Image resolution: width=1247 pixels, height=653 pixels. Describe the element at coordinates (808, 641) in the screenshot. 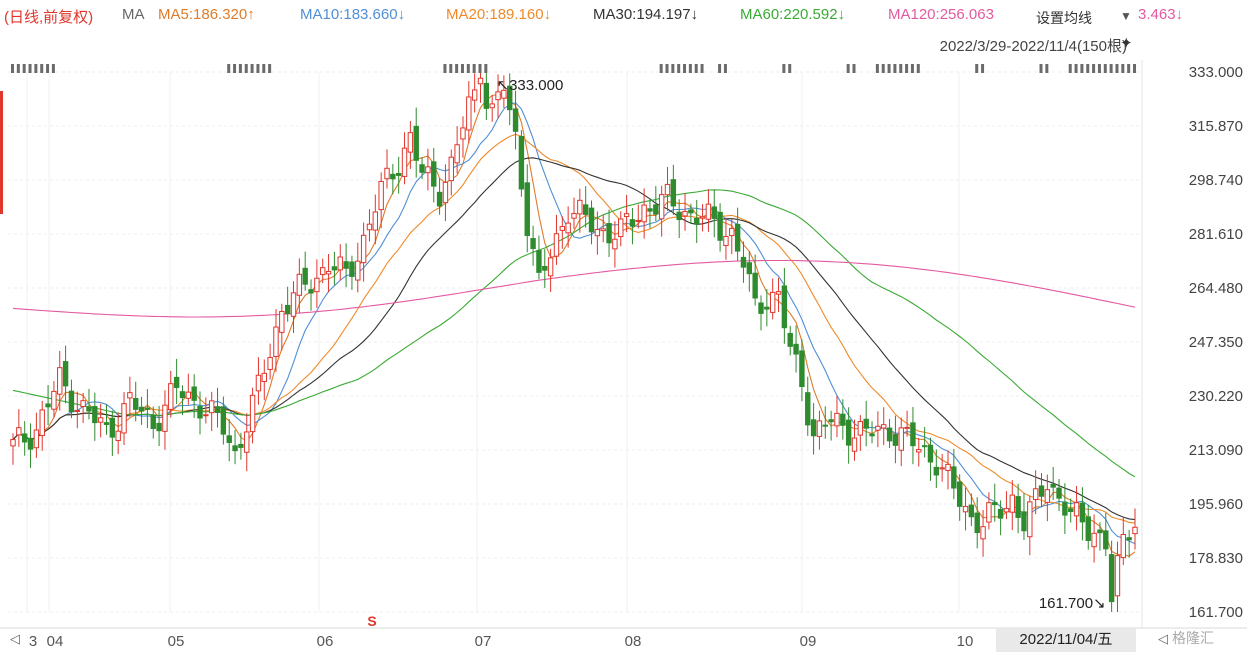

I see `x-tick-label: 09` at that location.